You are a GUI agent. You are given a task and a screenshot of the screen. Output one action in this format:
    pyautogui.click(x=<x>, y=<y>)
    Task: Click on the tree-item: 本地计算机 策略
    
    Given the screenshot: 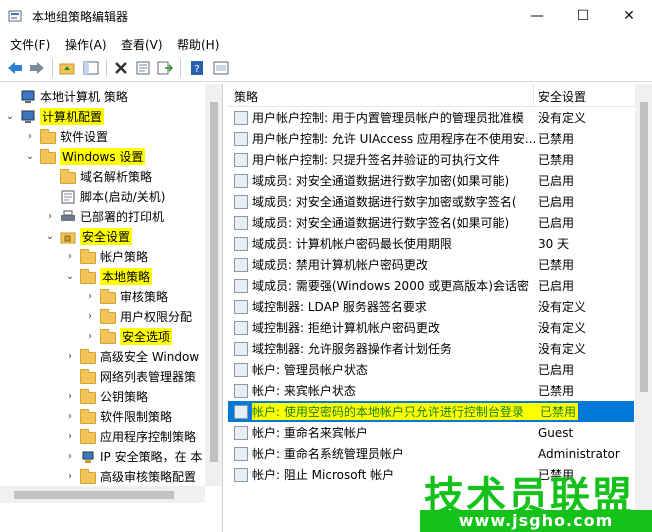 What is the action you would take?
    pyautogui.click(x=66, y=96)
    